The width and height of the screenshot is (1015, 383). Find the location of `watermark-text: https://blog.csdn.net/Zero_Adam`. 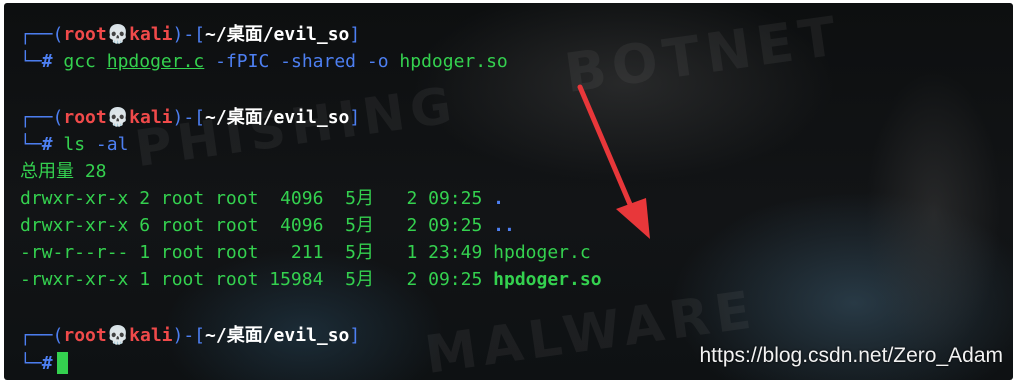

watermark-text: https://blog.csdn.net/Zero_Adam is located at coordinates (851, 355).